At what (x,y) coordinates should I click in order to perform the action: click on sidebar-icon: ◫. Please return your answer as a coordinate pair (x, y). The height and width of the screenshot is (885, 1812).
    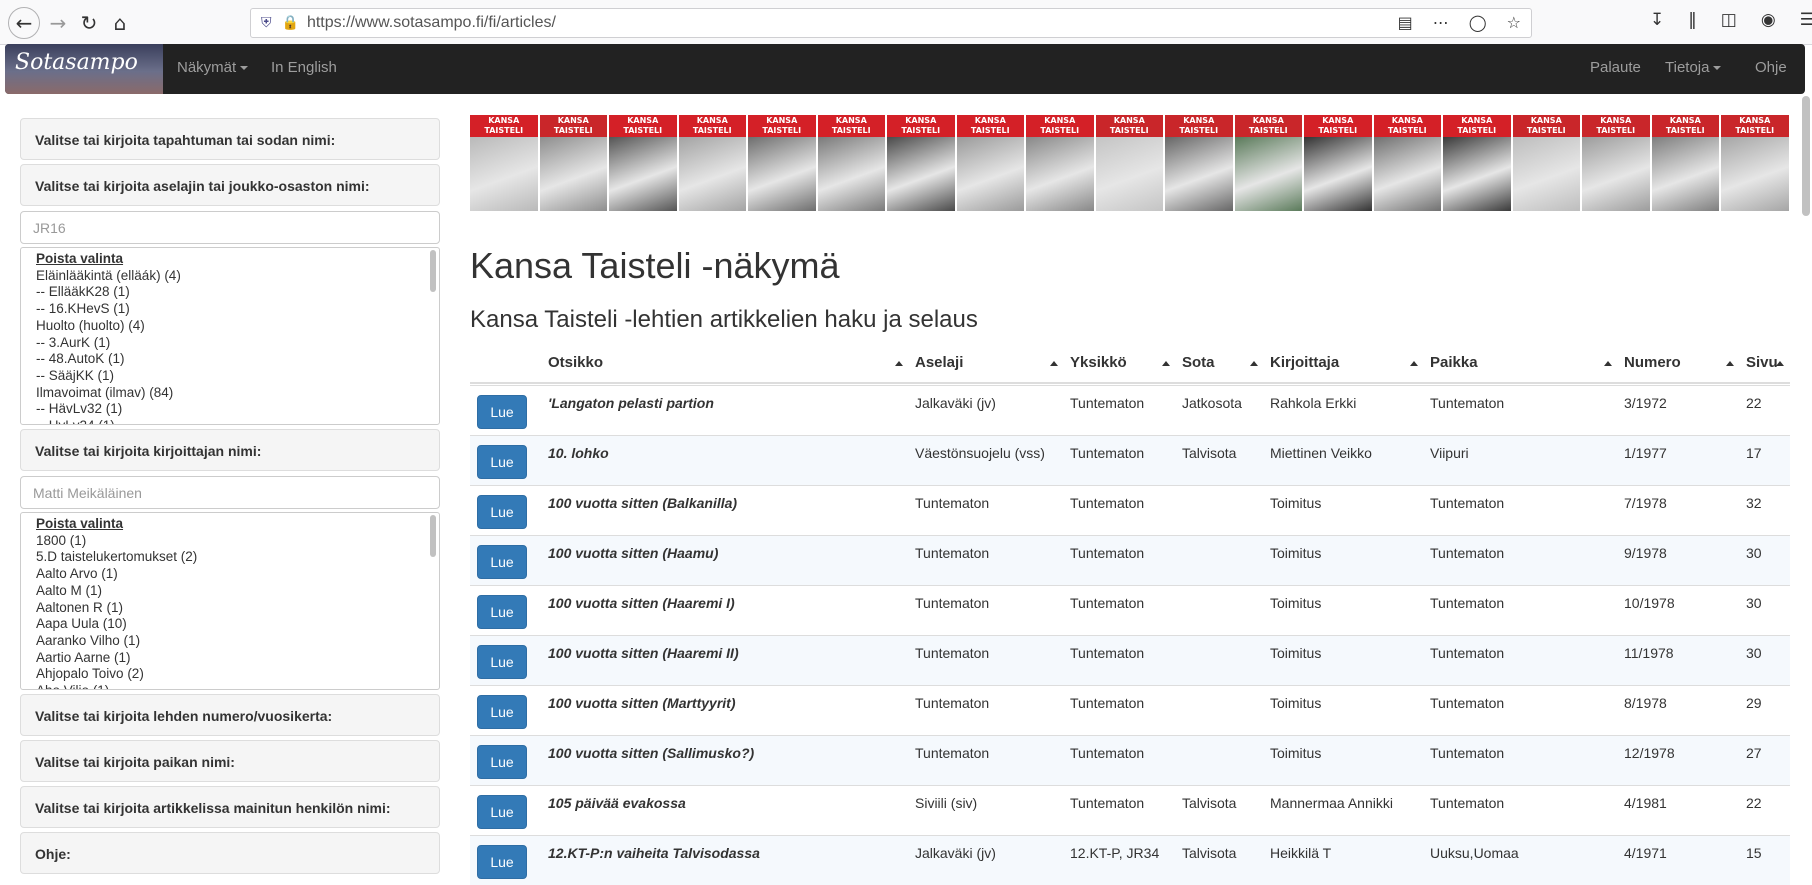
    Looking at the image, I should click on (1729, 20).